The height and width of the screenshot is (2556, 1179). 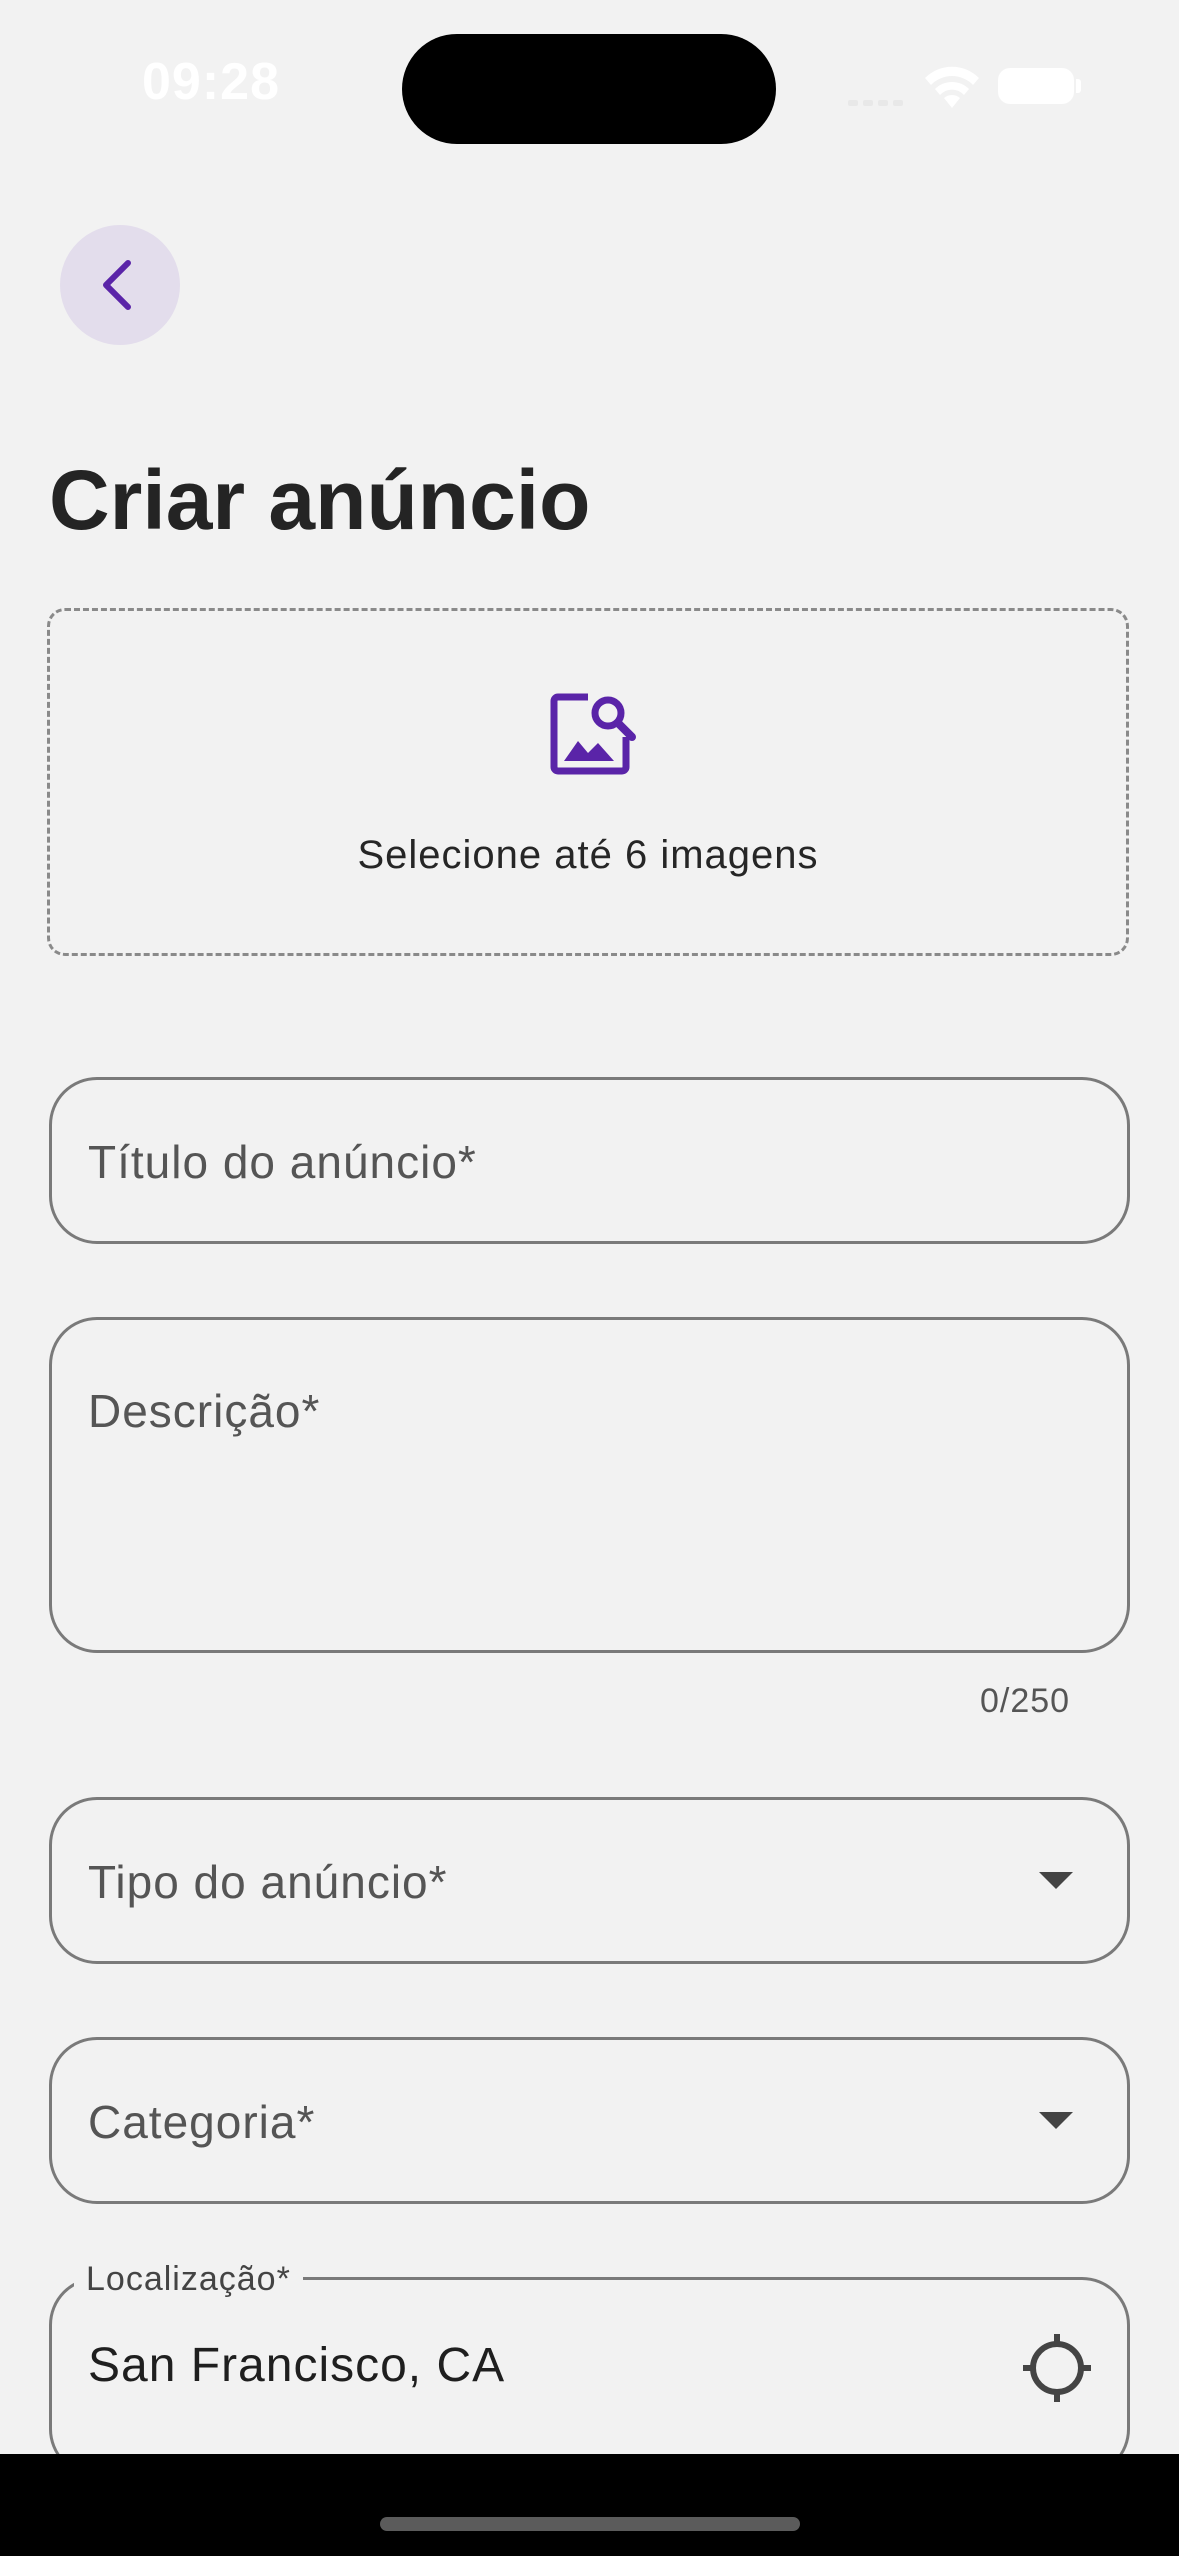 I want to click on chevron-left-icon, so click(x=117, y=285).